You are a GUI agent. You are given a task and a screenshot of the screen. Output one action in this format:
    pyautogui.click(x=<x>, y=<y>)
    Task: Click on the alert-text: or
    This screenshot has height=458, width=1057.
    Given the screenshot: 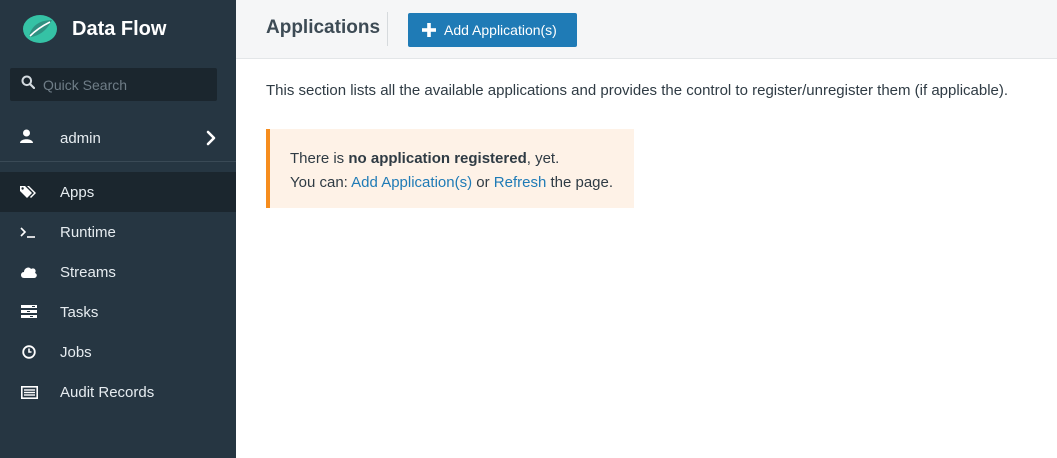 What is the action you would take?
    pyautogui.click(x=483, y=182)
    